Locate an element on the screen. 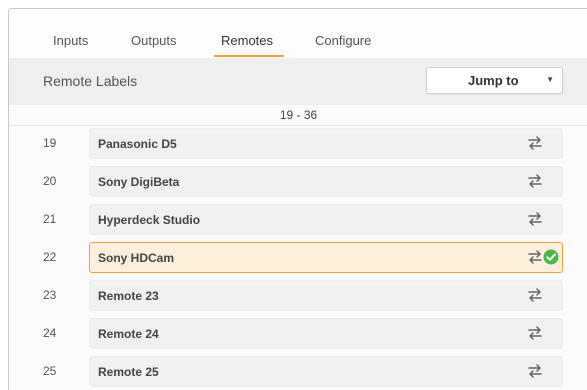 The height and width of the screenshot is (390, 587). toolbar: Remote Labels Jump to ▼ is located at coordinates (298, 81).